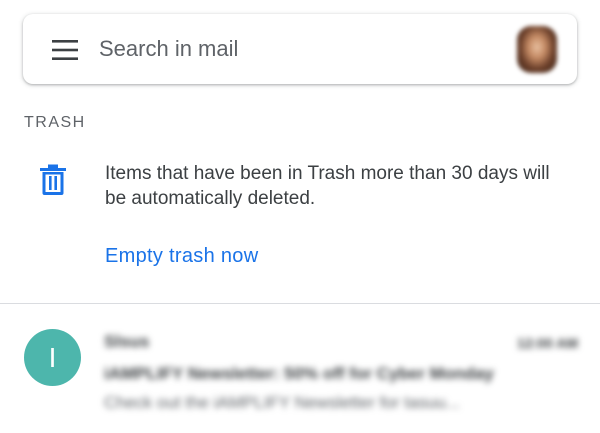 This screenshot has width=600, height=433. What do you see at coordinates (65, 50) in the screenshot?
I see `hamburger-menu-icon` at bounding box center [65, 50].